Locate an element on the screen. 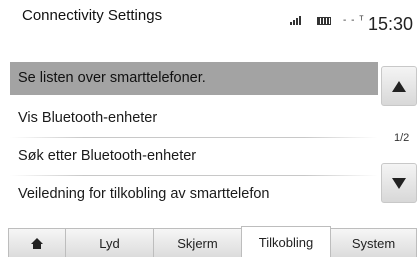  home-icon is located at coordinates (37, 243).